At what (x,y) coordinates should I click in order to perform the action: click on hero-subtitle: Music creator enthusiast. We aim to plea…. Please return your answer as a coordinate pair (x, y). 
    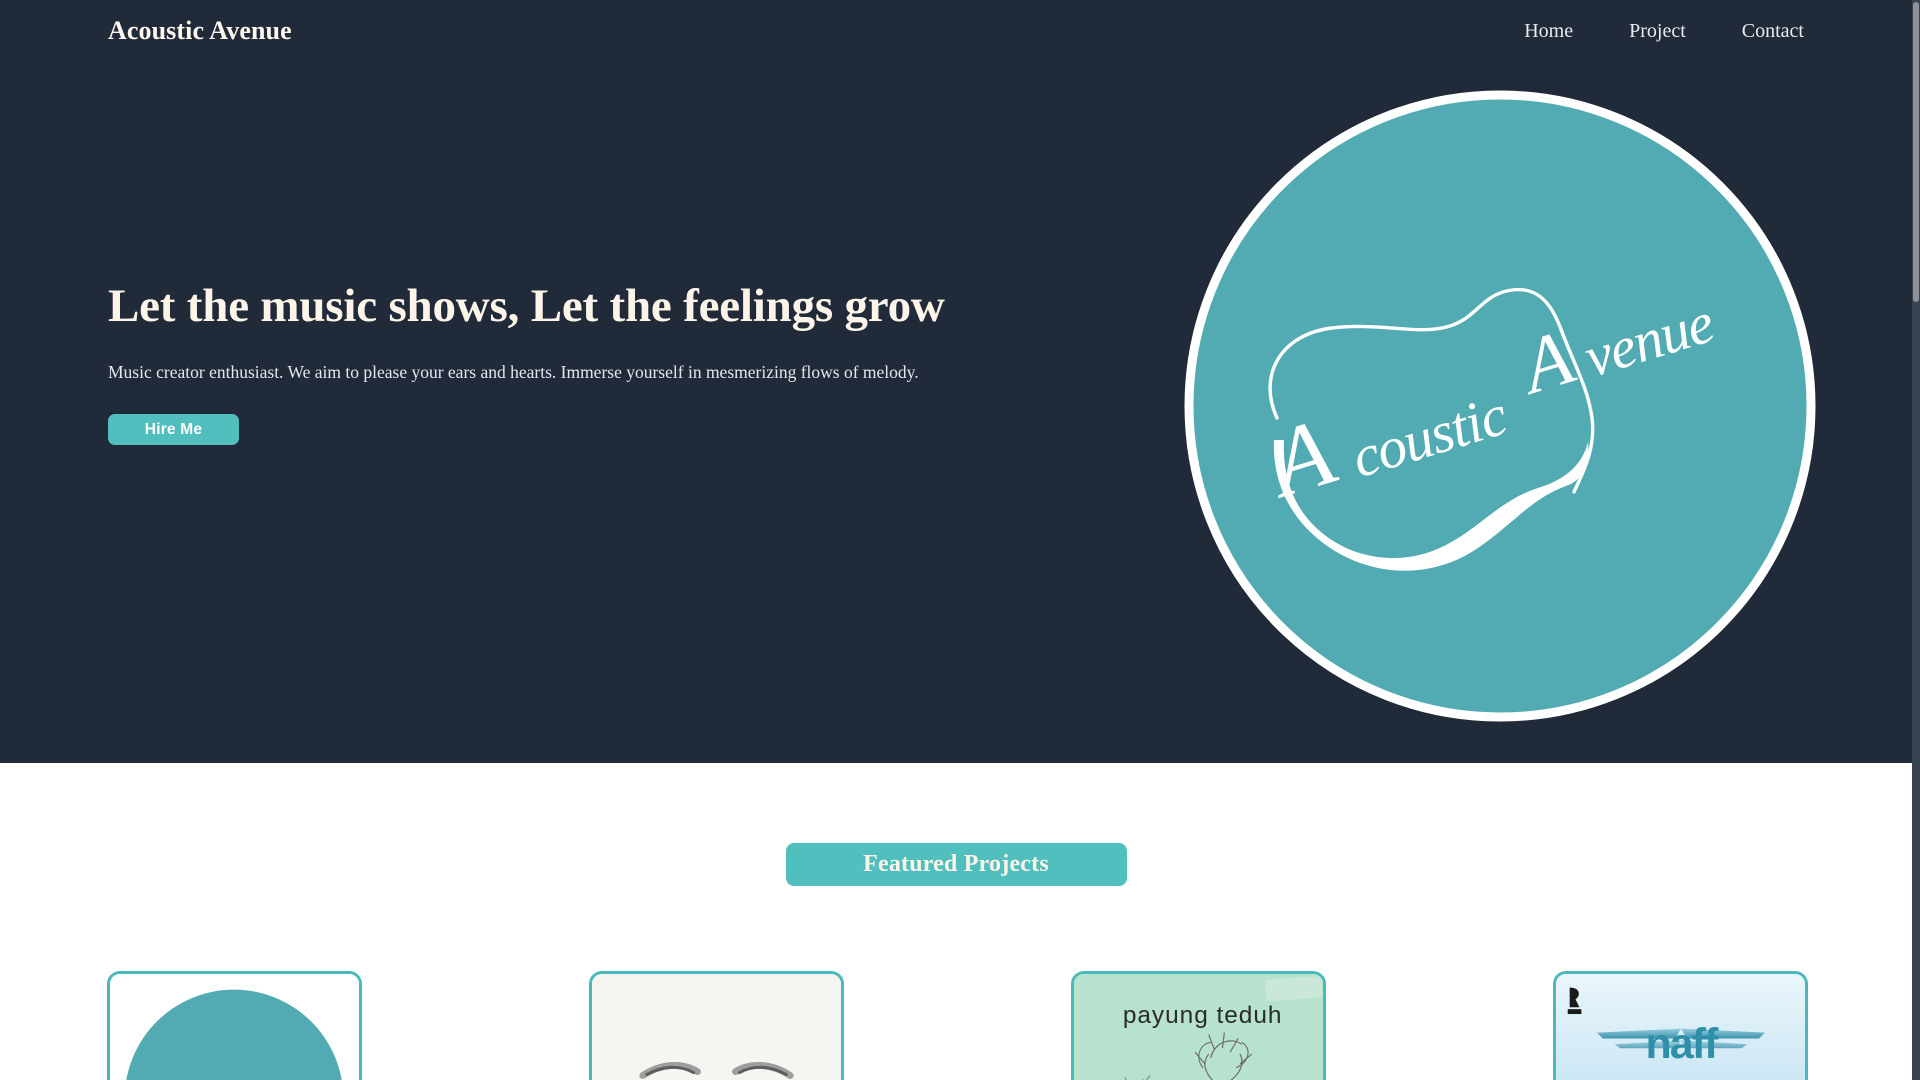
    Looking at the image, I should click on (513, 371).